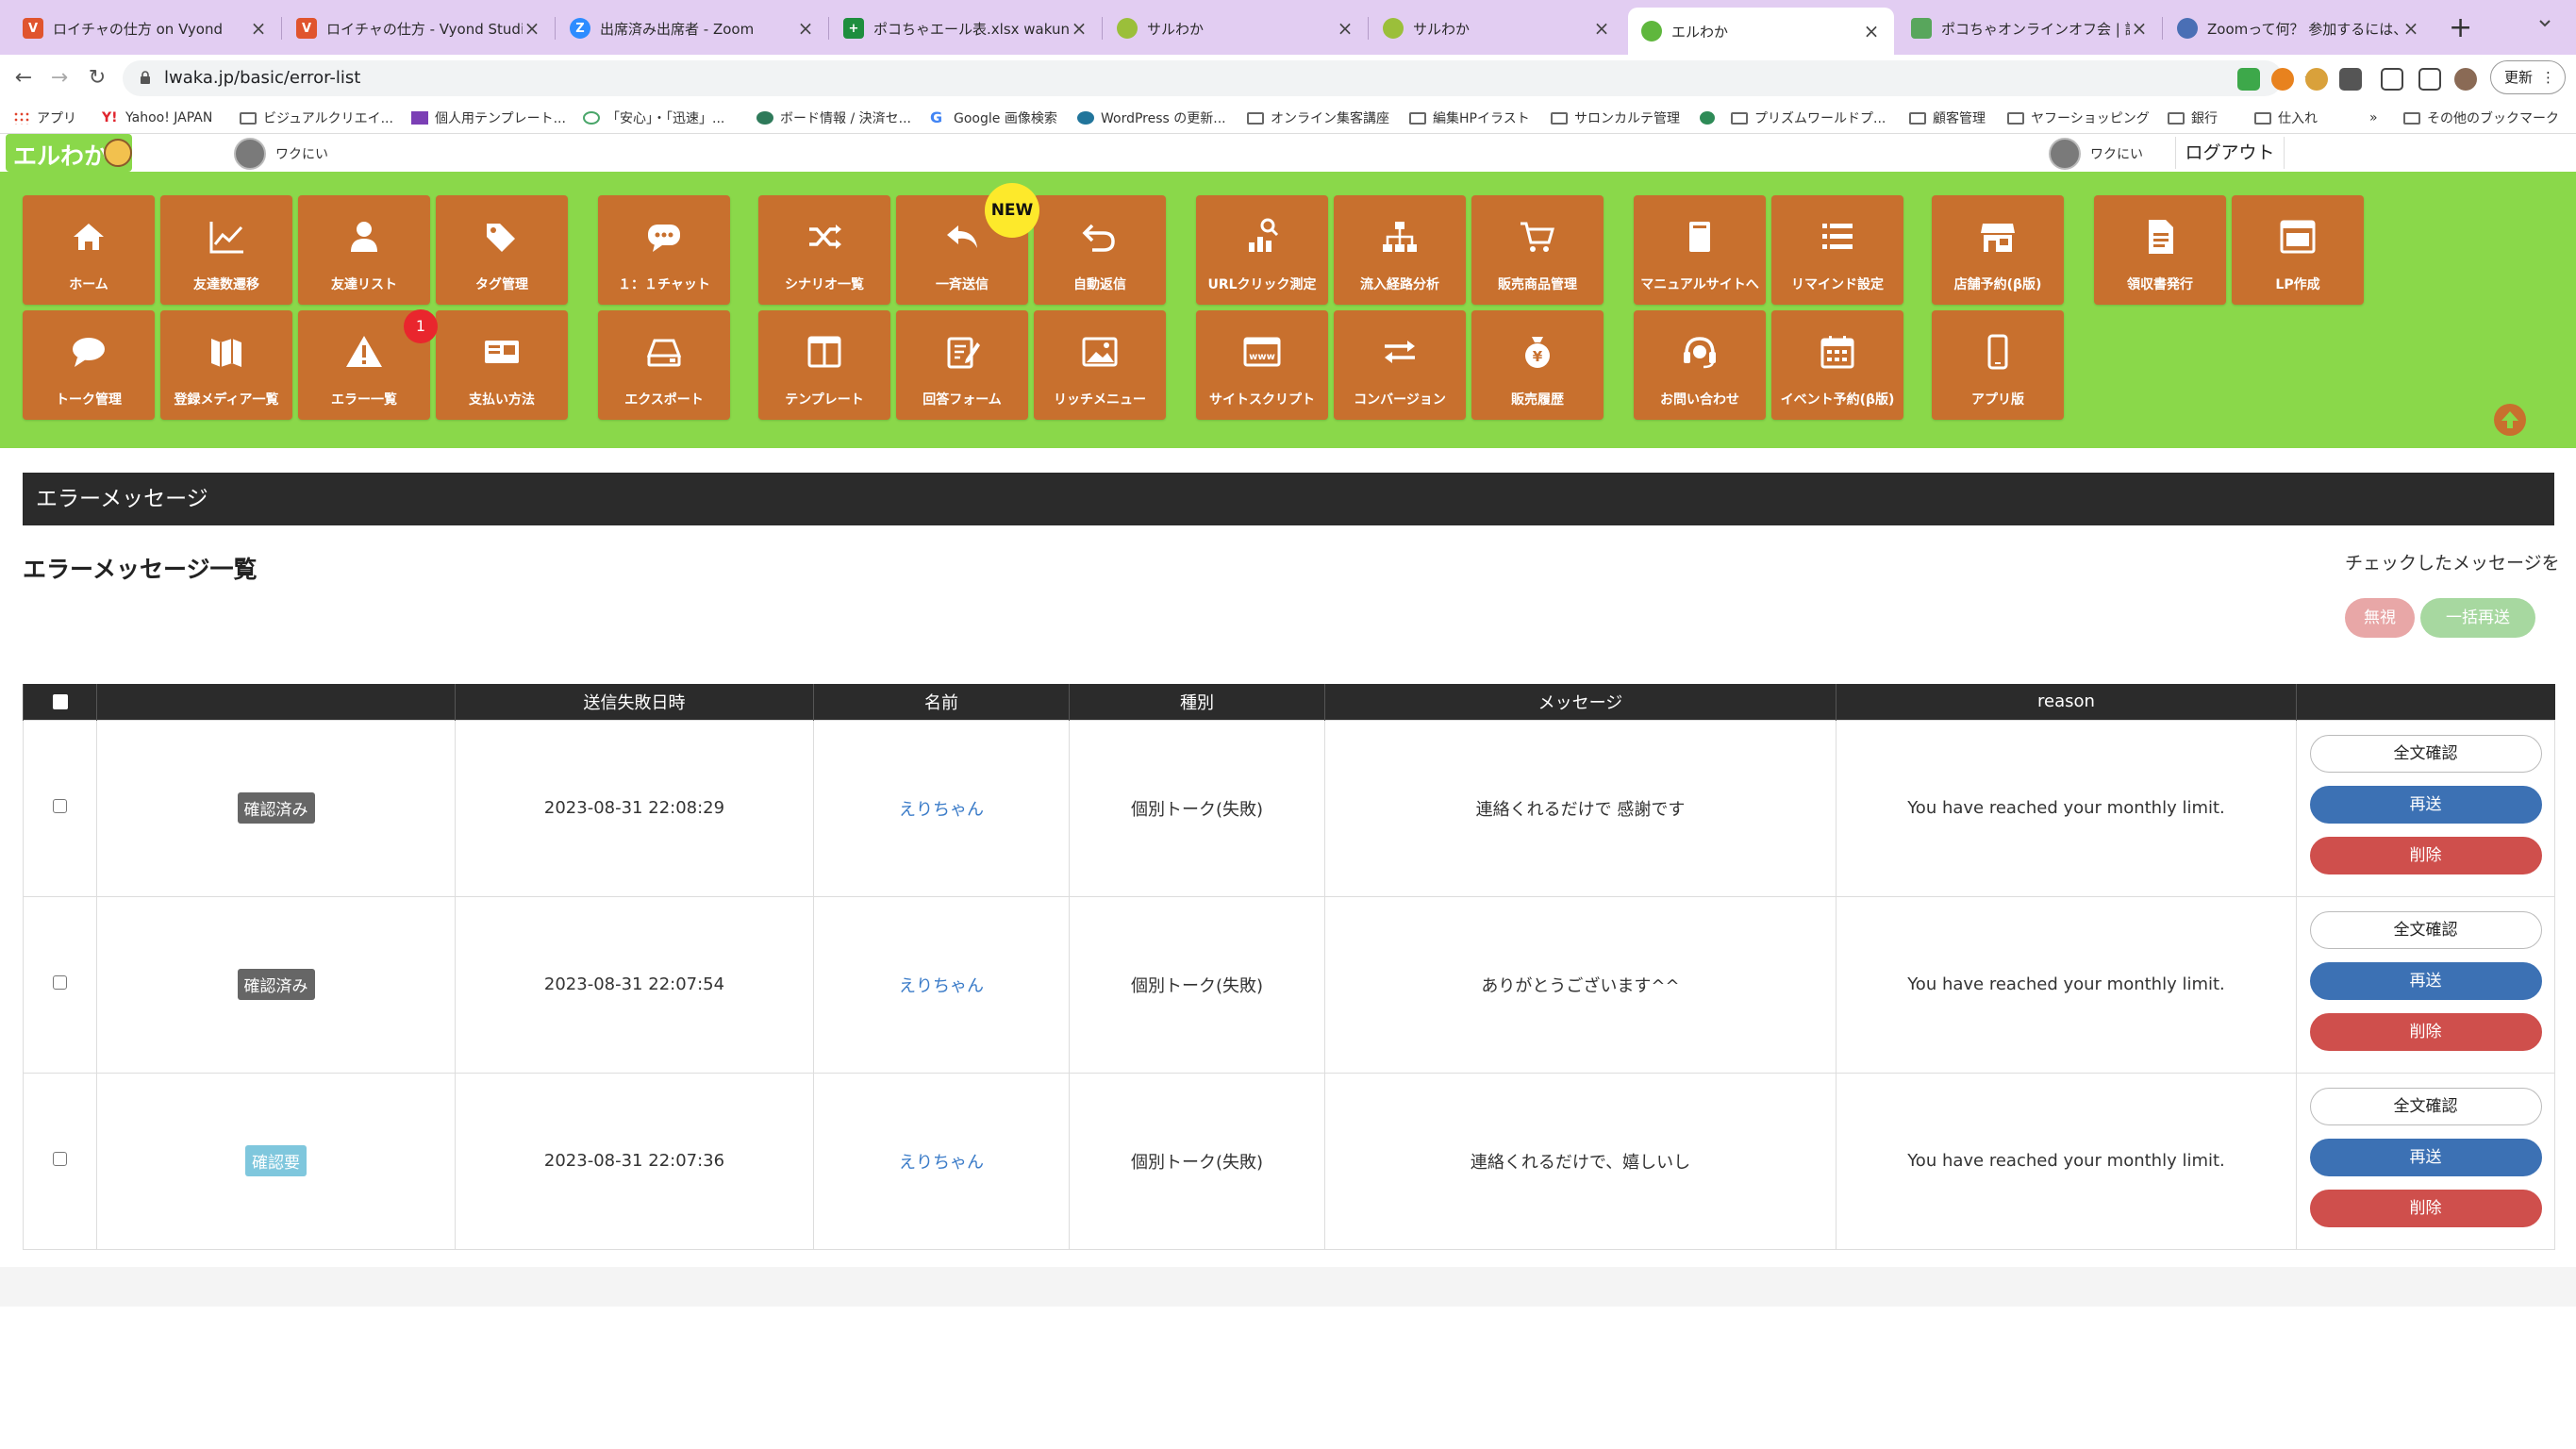 This screenshot has height=1449, width=2576. What do you see at coordinates (2465, 79) in the screenshot?
I see `profile-avatar-icon` at bounding box center [2465, 79].